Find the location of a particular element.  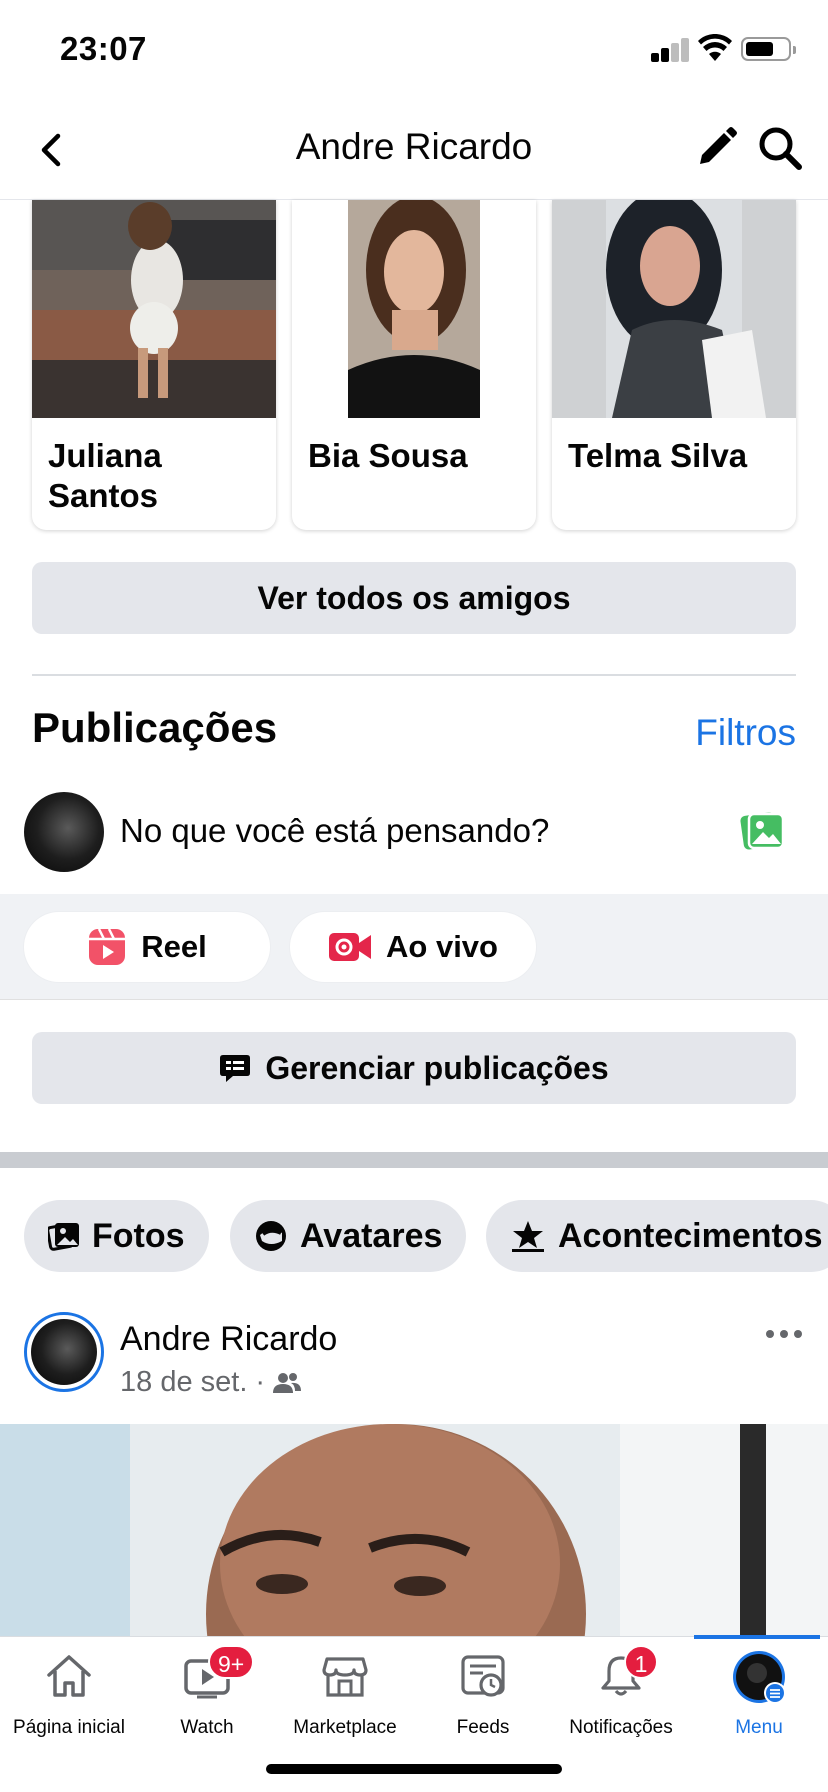

chip-acontecimentos: Acontecimentos is located at coordinates (657, 1236).